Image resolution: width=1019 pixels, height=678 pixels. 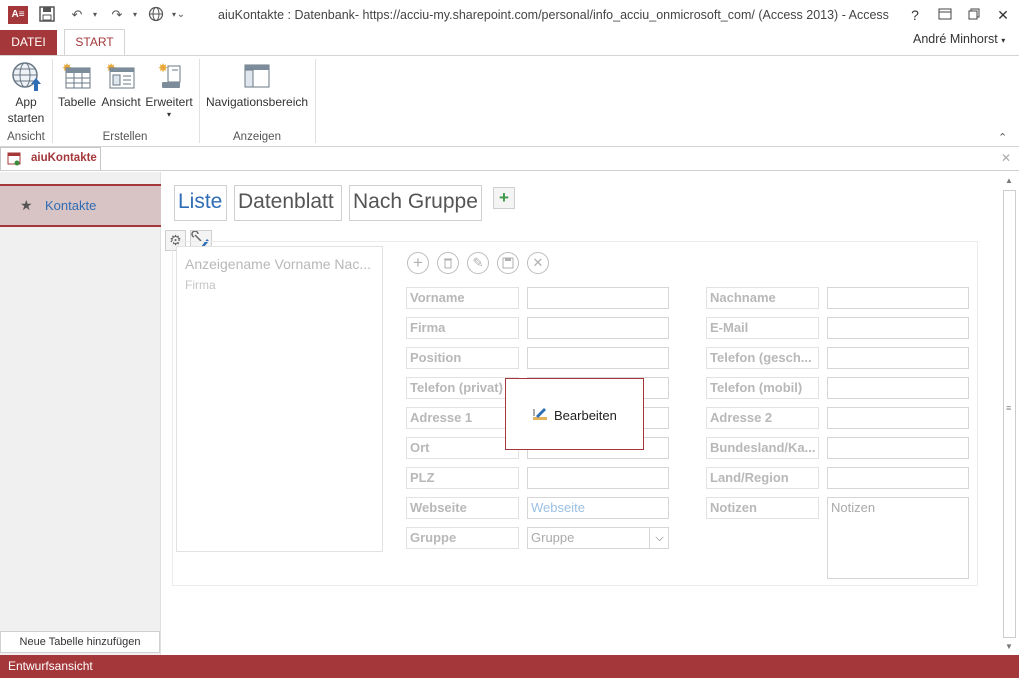 I want to click on ansicht-label: Ansicht, so click(x=121, y=102).